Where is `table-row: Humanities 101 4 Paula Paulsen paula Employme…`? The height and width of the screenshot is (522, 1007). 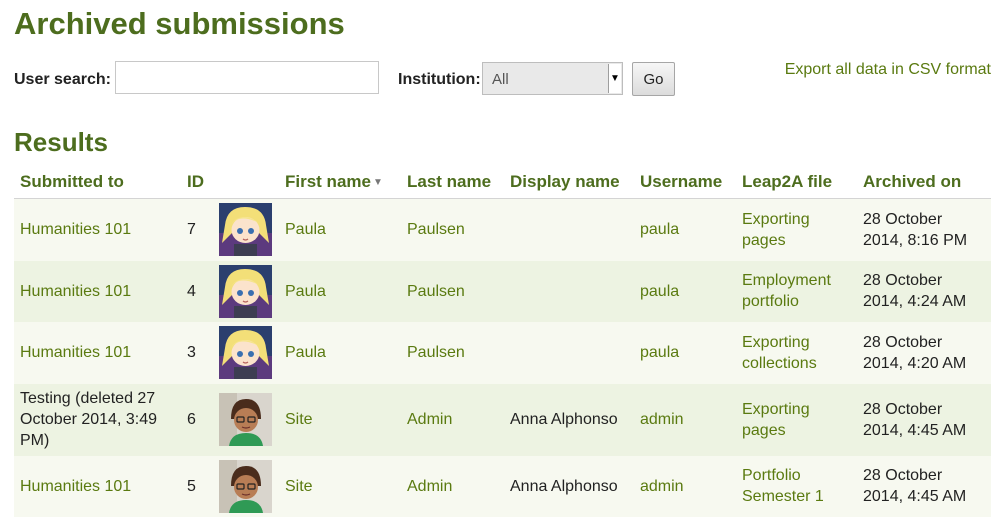 table-row: Humanities 101 4 Paula Paulsen paula Employme… is located at coordinates (502, 291).